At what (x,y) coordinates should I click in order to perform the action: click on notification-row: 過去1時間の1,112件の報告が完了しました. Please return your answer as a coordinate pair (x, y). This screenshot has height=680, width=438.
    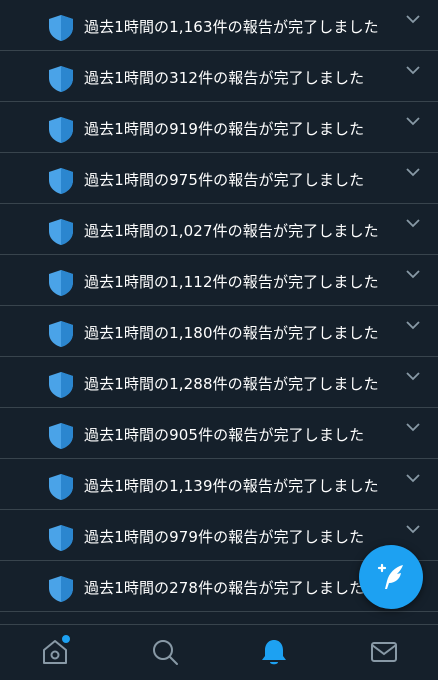
    Looking at the image, I should click on (219, 280).